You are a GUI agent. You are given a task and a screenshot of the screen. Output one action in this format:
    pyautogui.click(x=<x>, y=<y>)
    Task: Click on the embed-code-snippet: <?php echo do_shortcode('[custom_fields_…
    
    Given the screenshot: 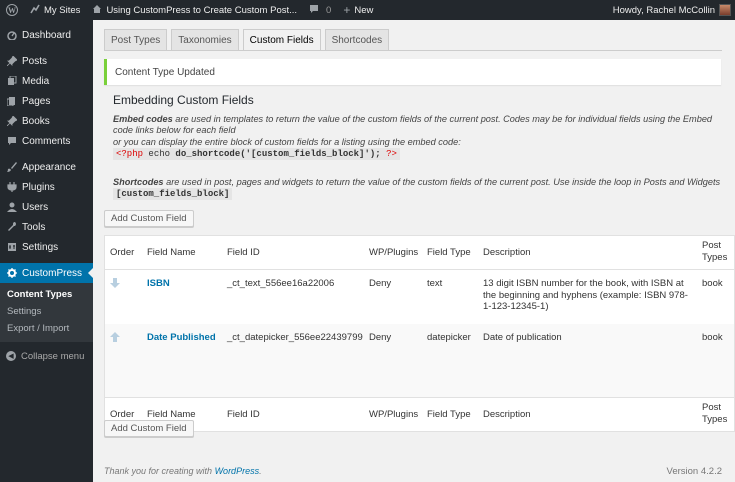 What is the action you would take?
    pyautogui.click(x=256, y=153)
    